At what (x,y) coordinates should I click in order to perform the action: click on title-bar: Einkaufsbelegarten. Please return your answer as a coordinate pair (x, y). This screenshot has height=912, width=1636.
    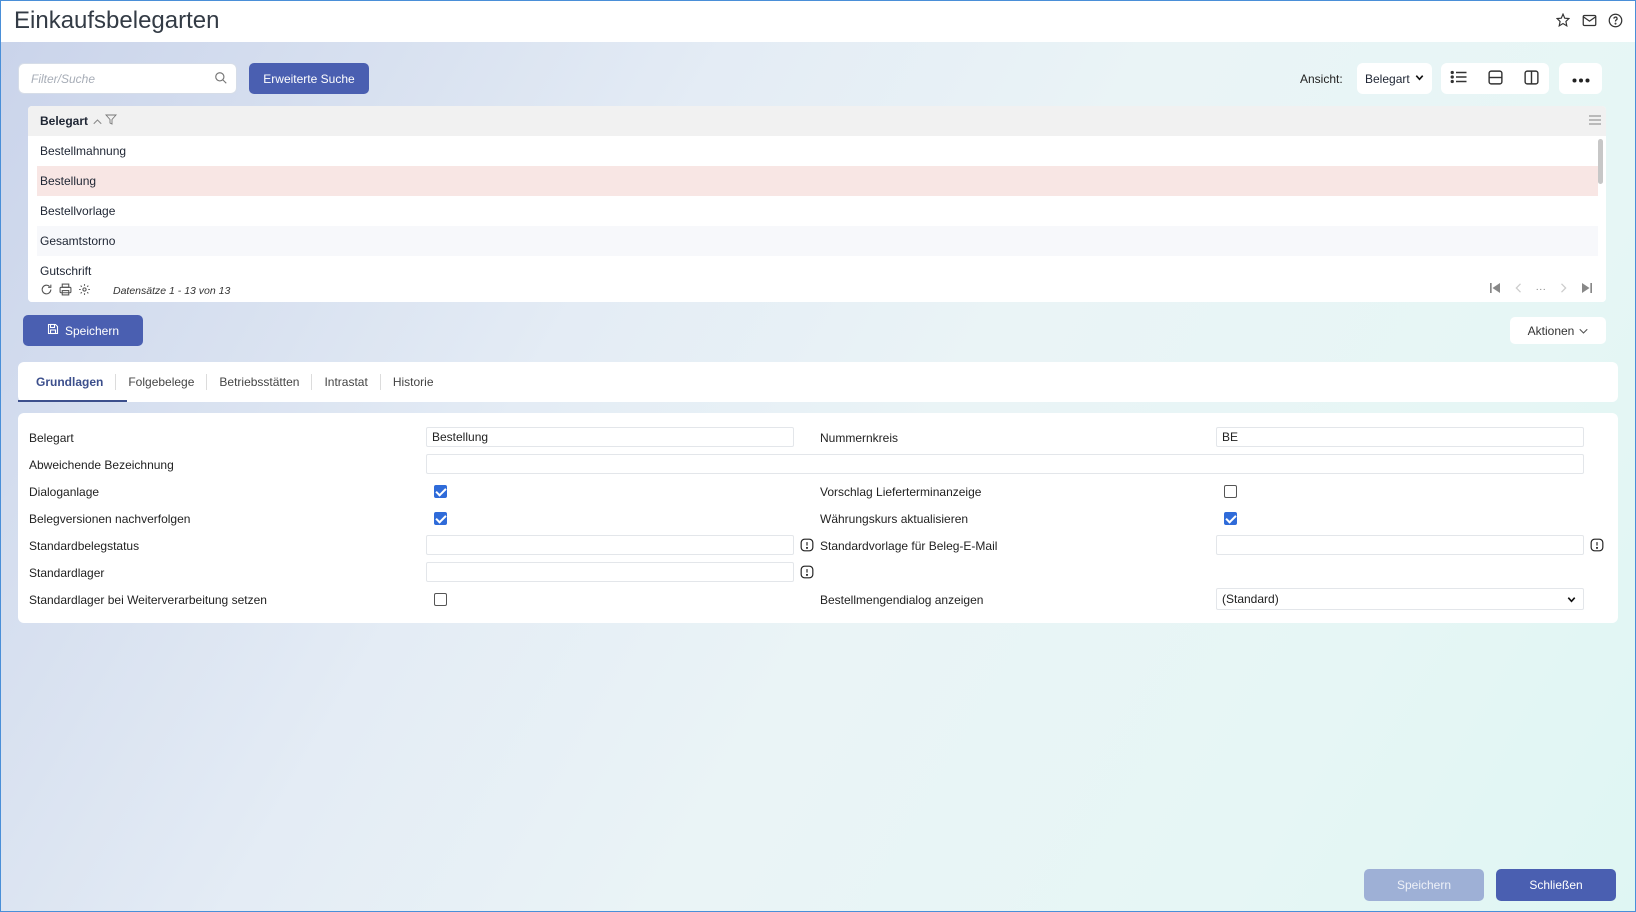
    Looking at the image, I should click on (818, 21).